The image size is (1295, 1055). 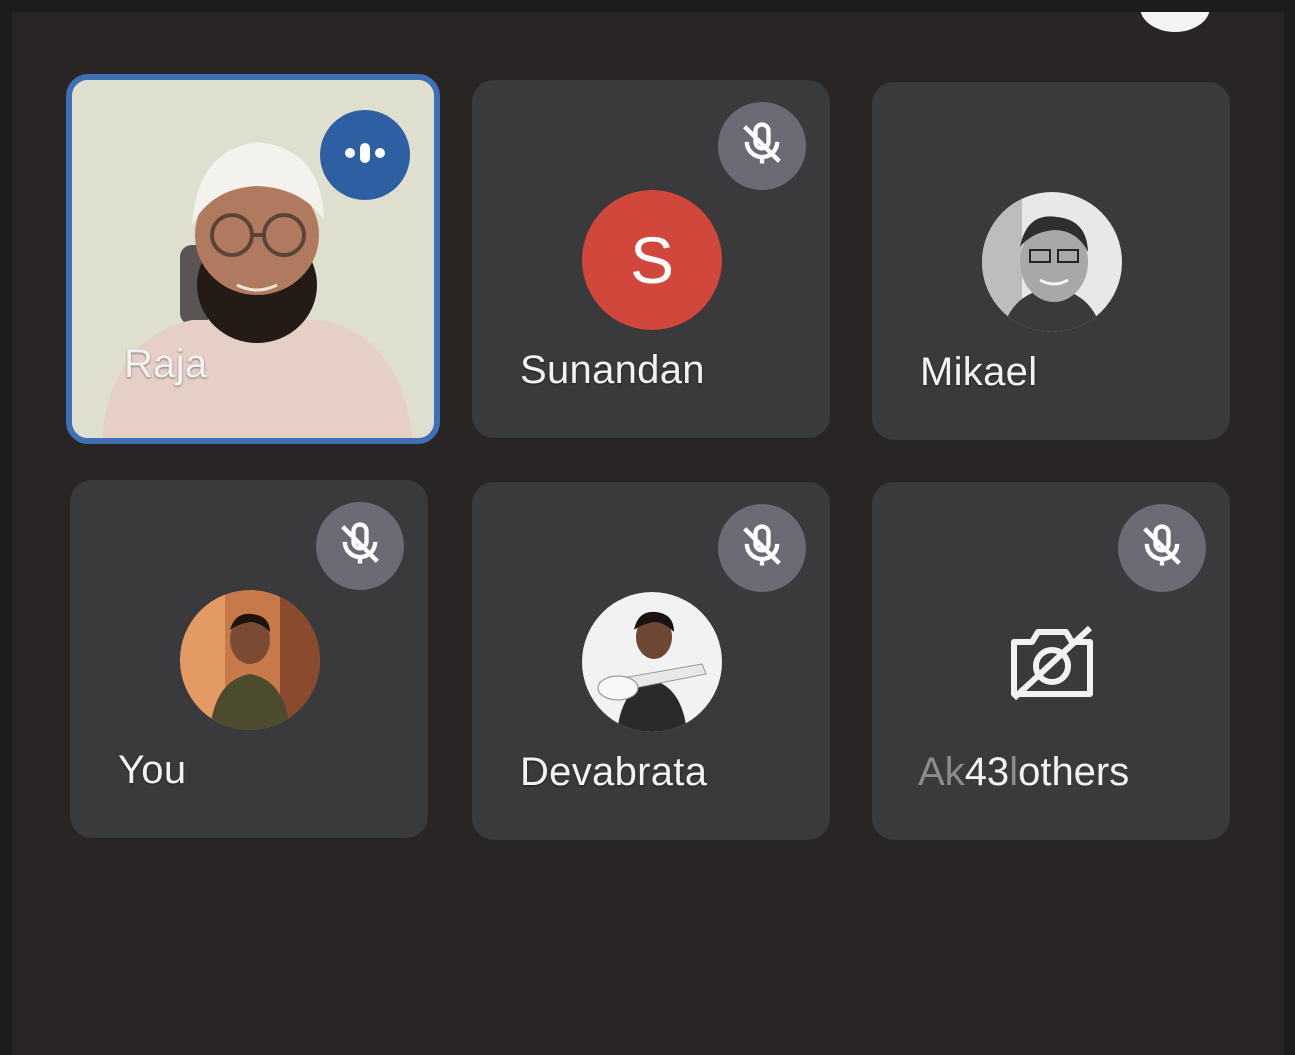 I want to click on avatar: S, so click(x=652, y=260).